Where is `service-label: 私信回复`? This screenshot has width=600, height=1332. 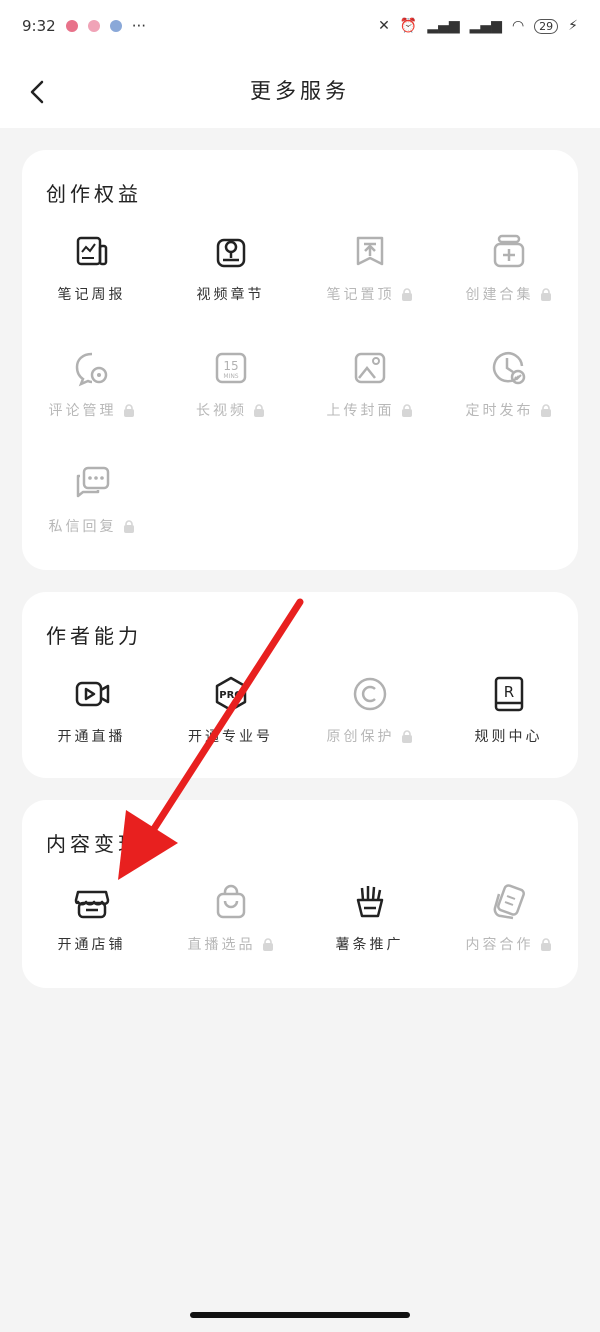 service-label: 私信回复 is located at coordinates (82, 527).